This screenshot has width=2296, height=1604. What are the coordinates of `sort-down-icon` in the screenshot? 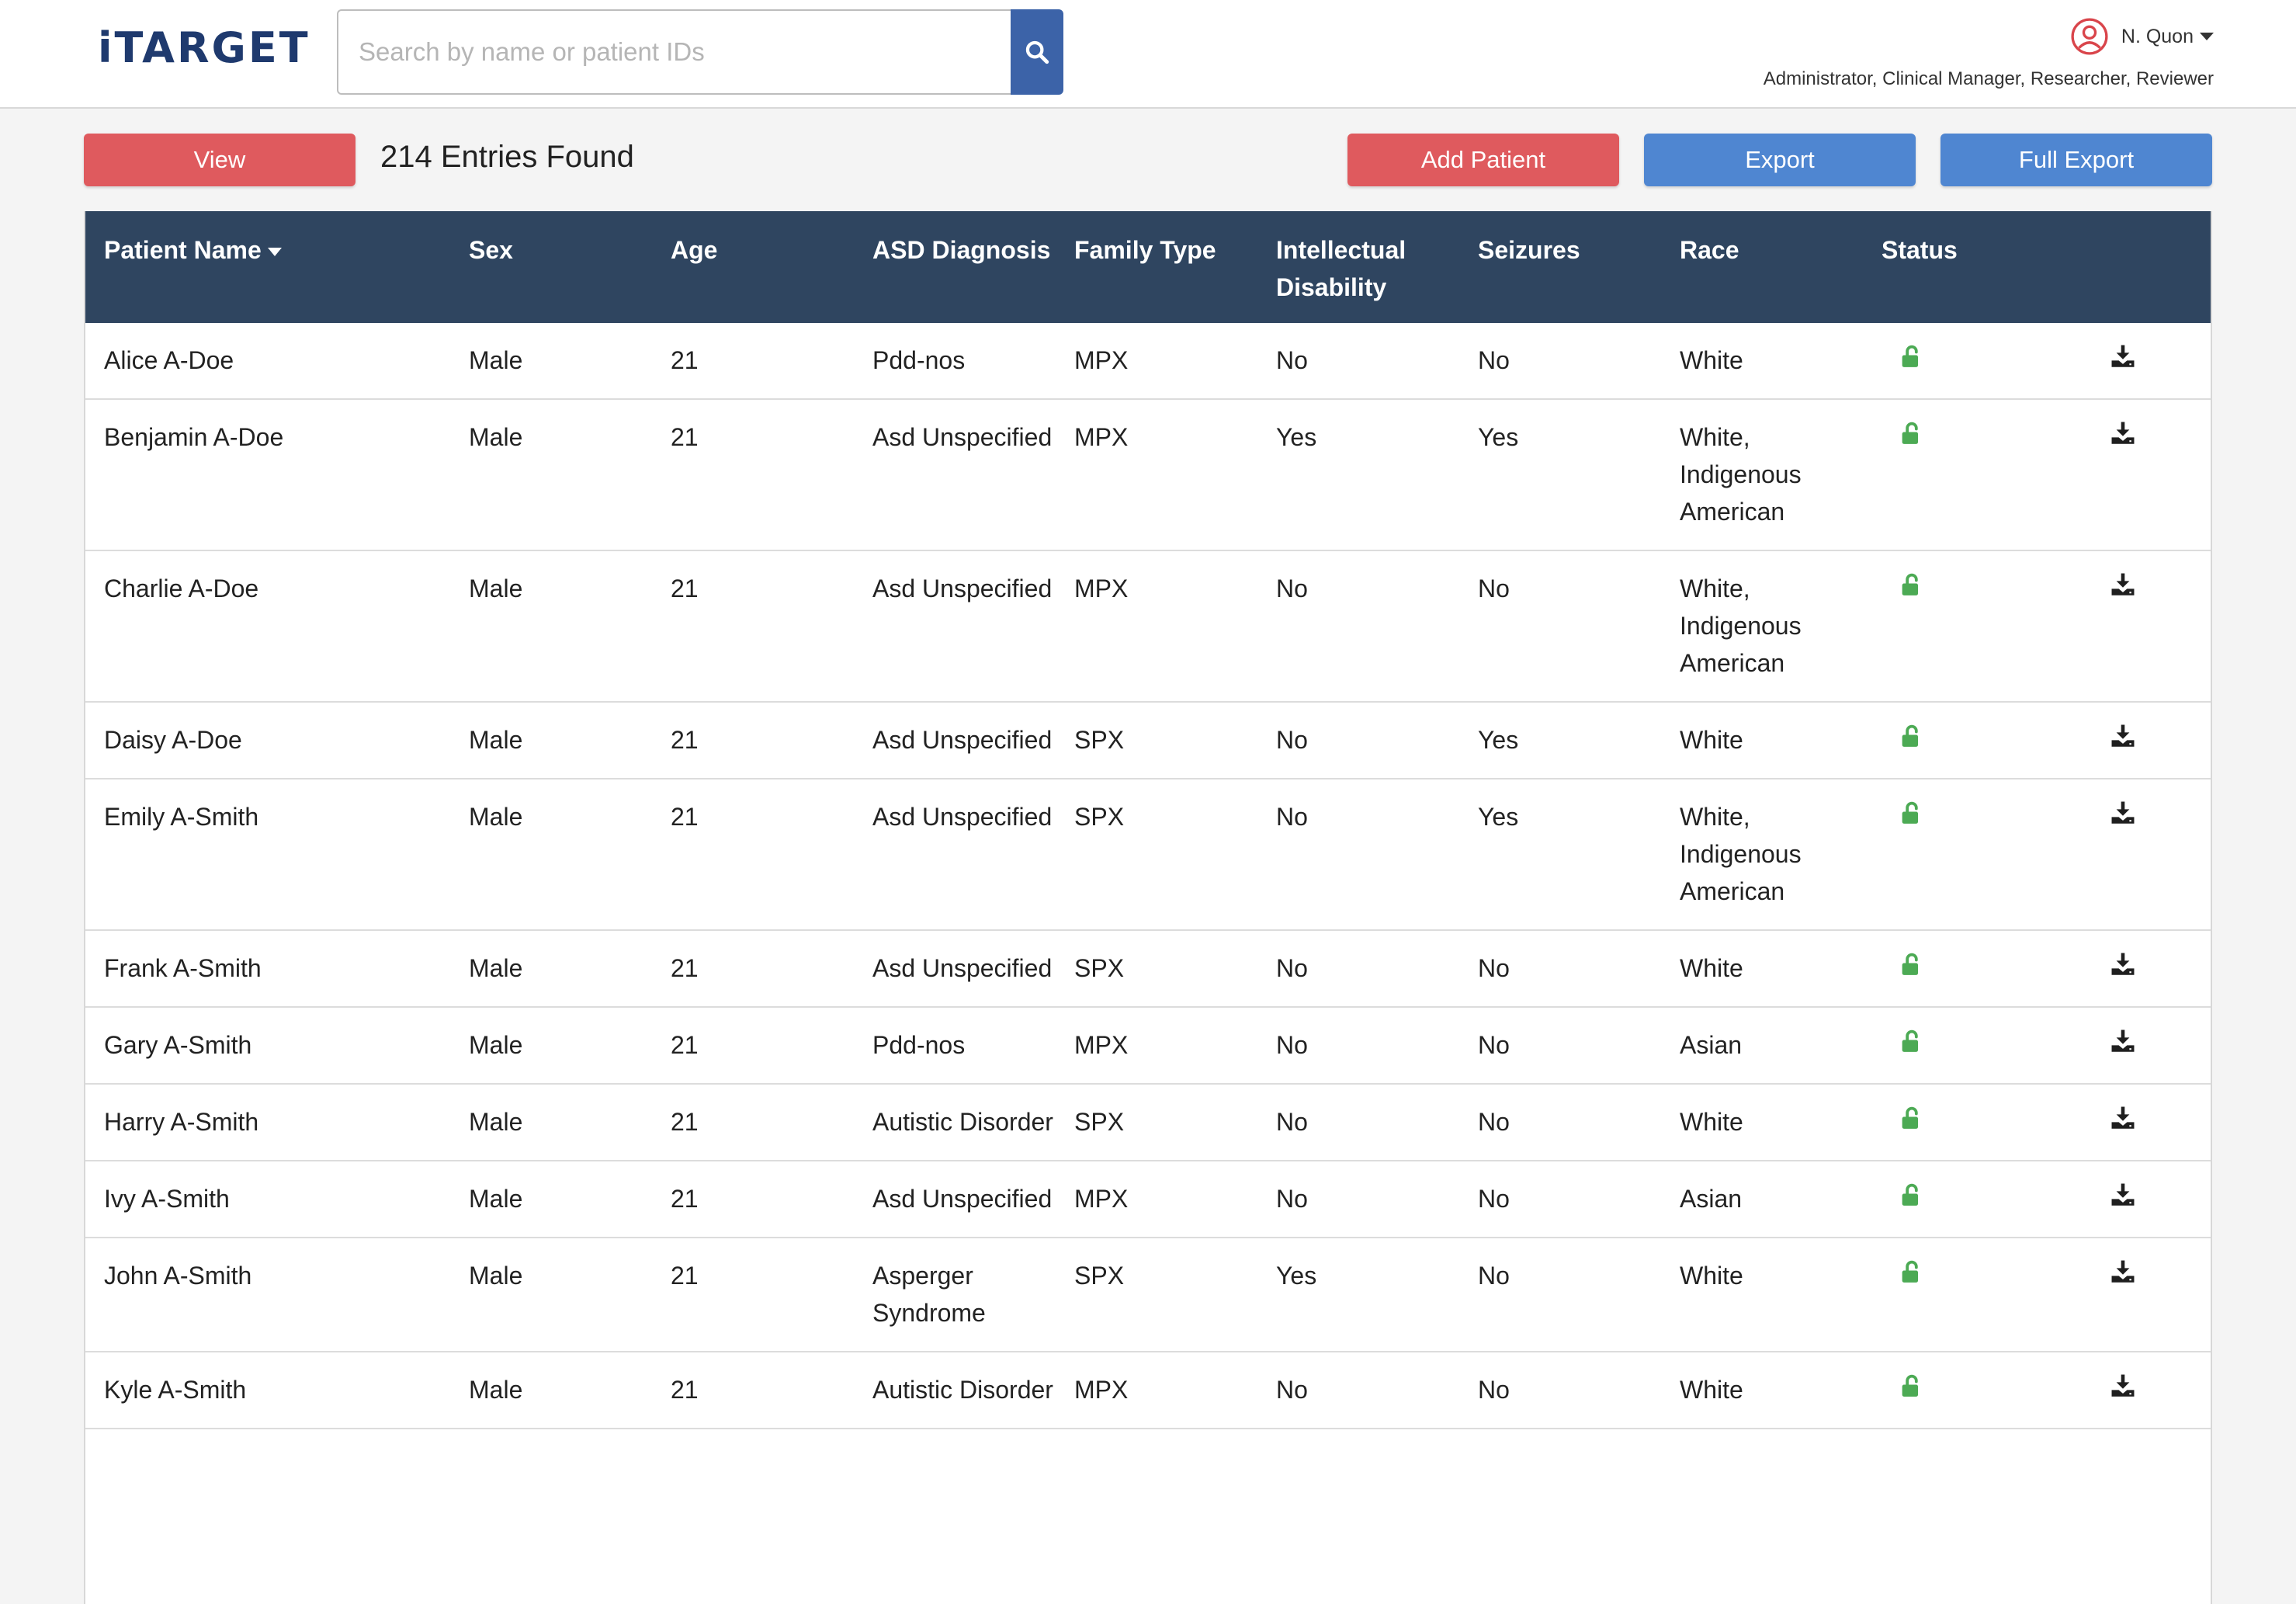 It's located at (274, 253).